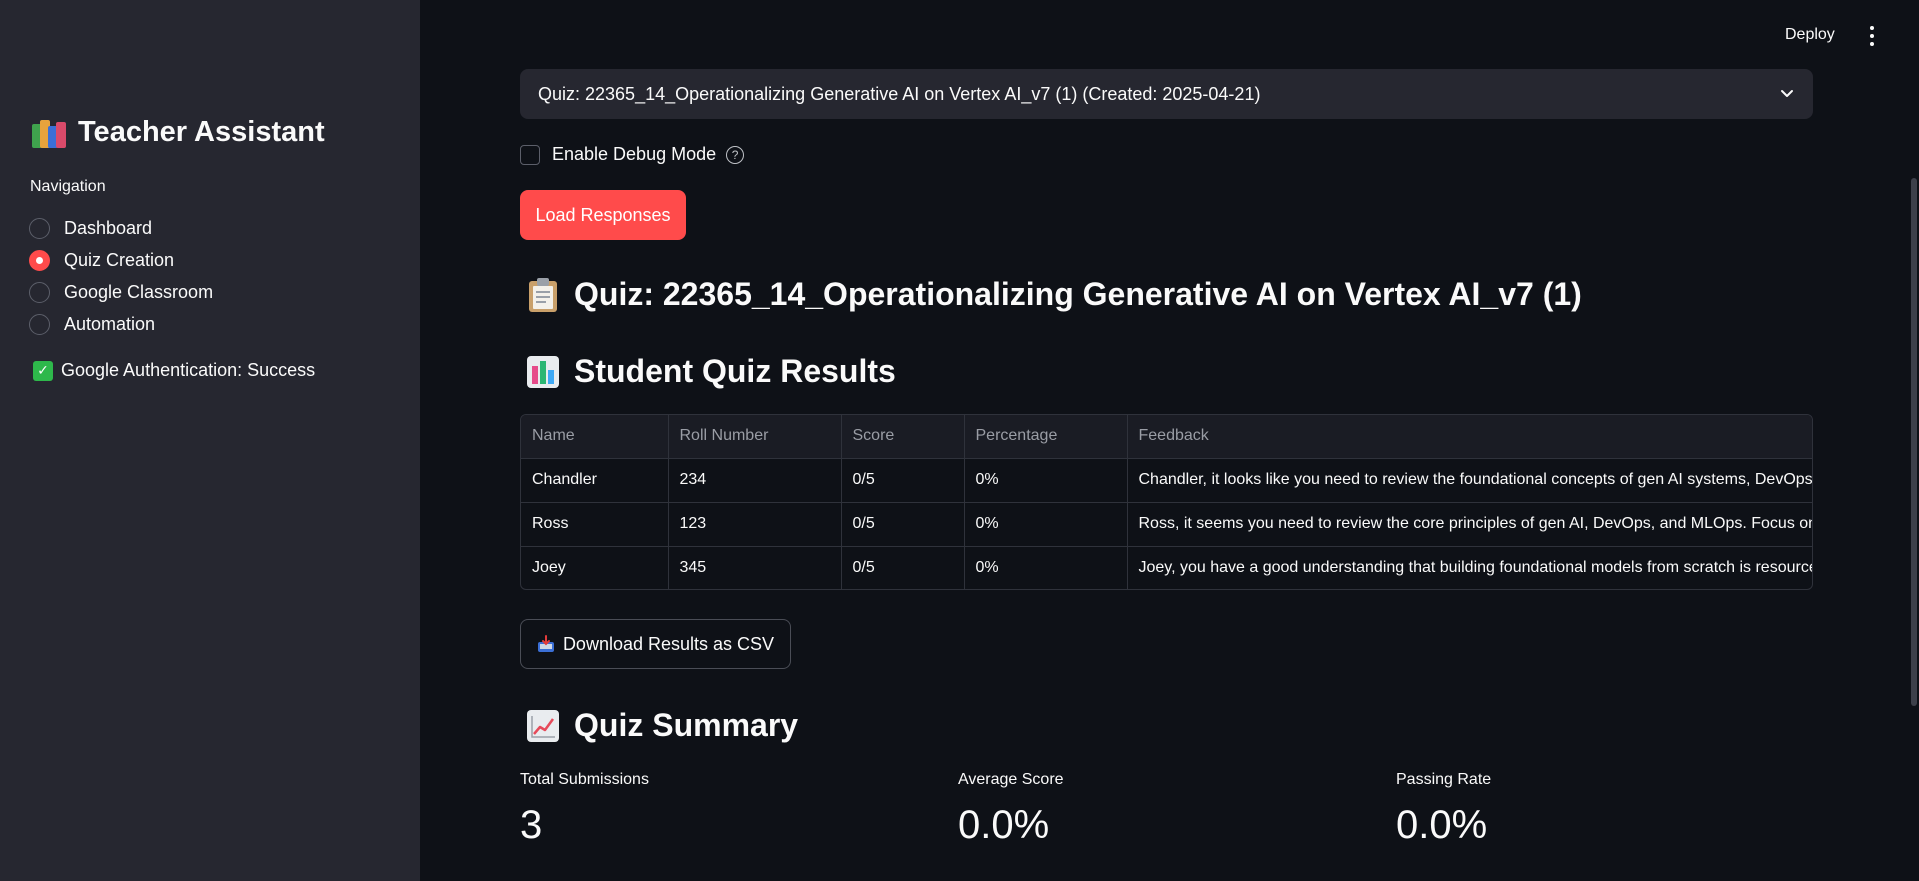  Describe the element at coordinates (68, 186) in the screenshot. I see `navigation-label: Navigation` at that location.